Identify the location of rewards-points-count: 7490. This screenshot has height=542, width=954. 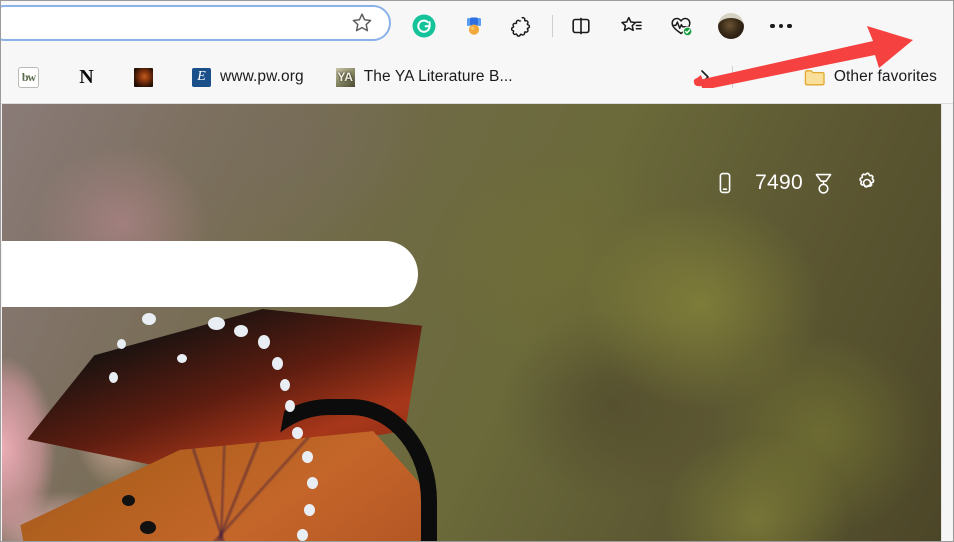
(779, 182).